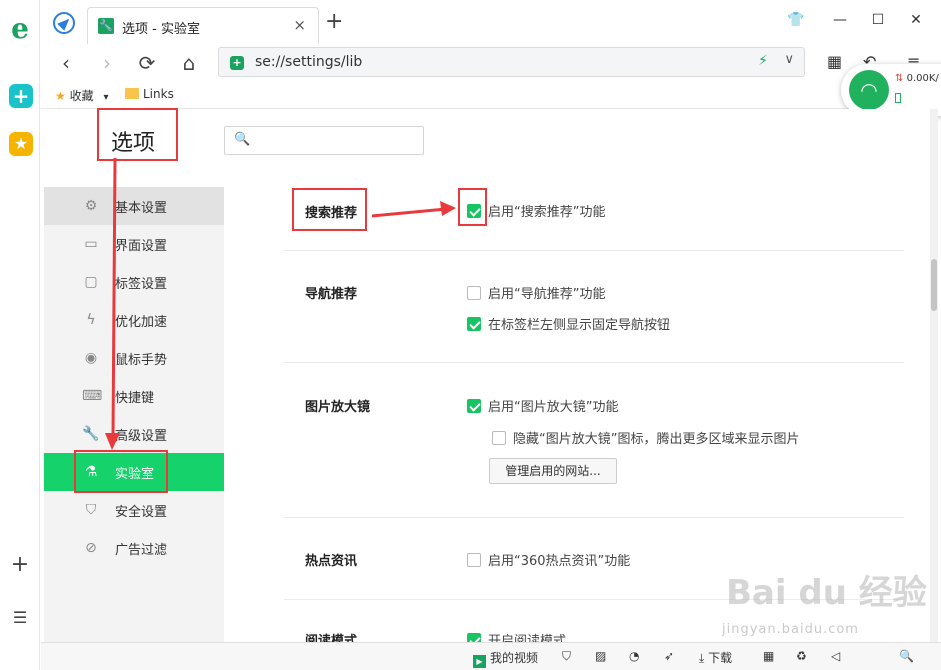  What do you see at coordinates (299, 25) in the screenshot?
I see `tab-close-icon: ×` at bounding box center [299, 25].